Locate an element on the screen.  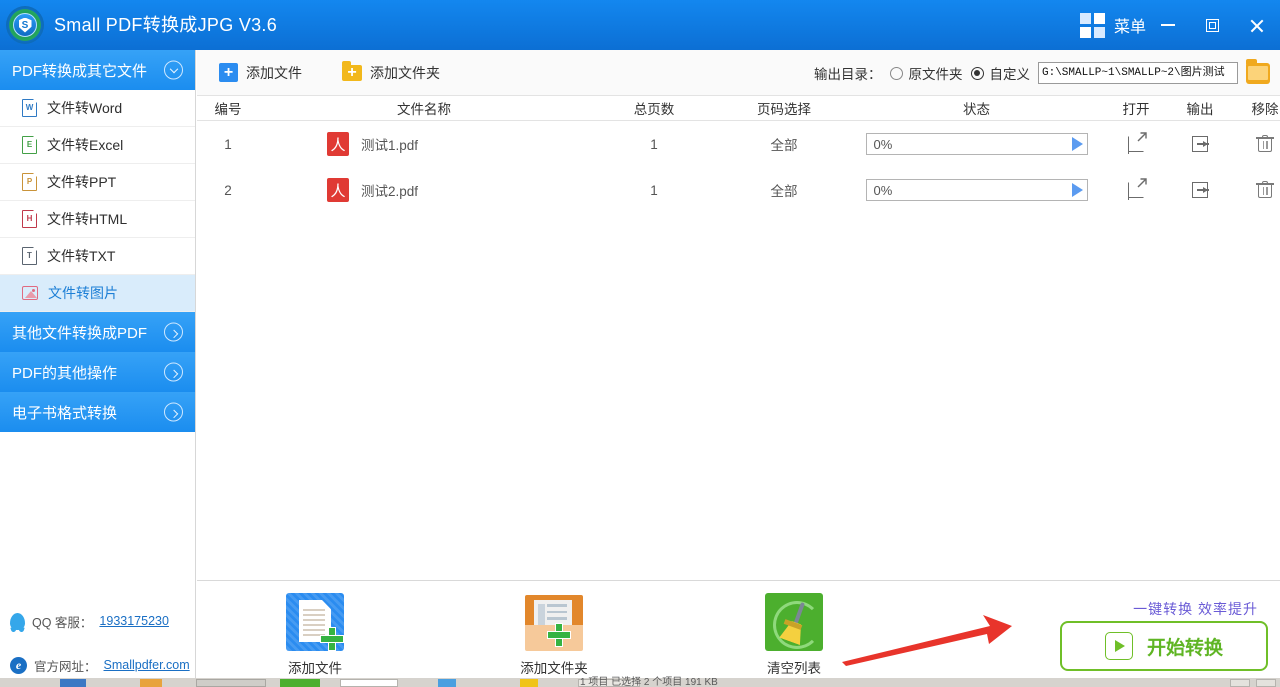
row-progress-text: 0% is located at coordinates (883, 144).